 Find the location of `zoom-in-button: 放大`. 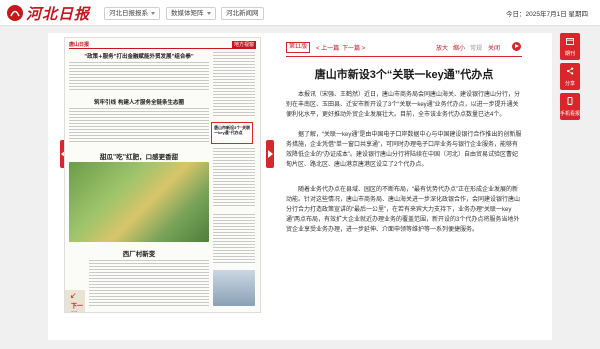

zoom-in-button: 放大 is located at coordinates (442, 47).